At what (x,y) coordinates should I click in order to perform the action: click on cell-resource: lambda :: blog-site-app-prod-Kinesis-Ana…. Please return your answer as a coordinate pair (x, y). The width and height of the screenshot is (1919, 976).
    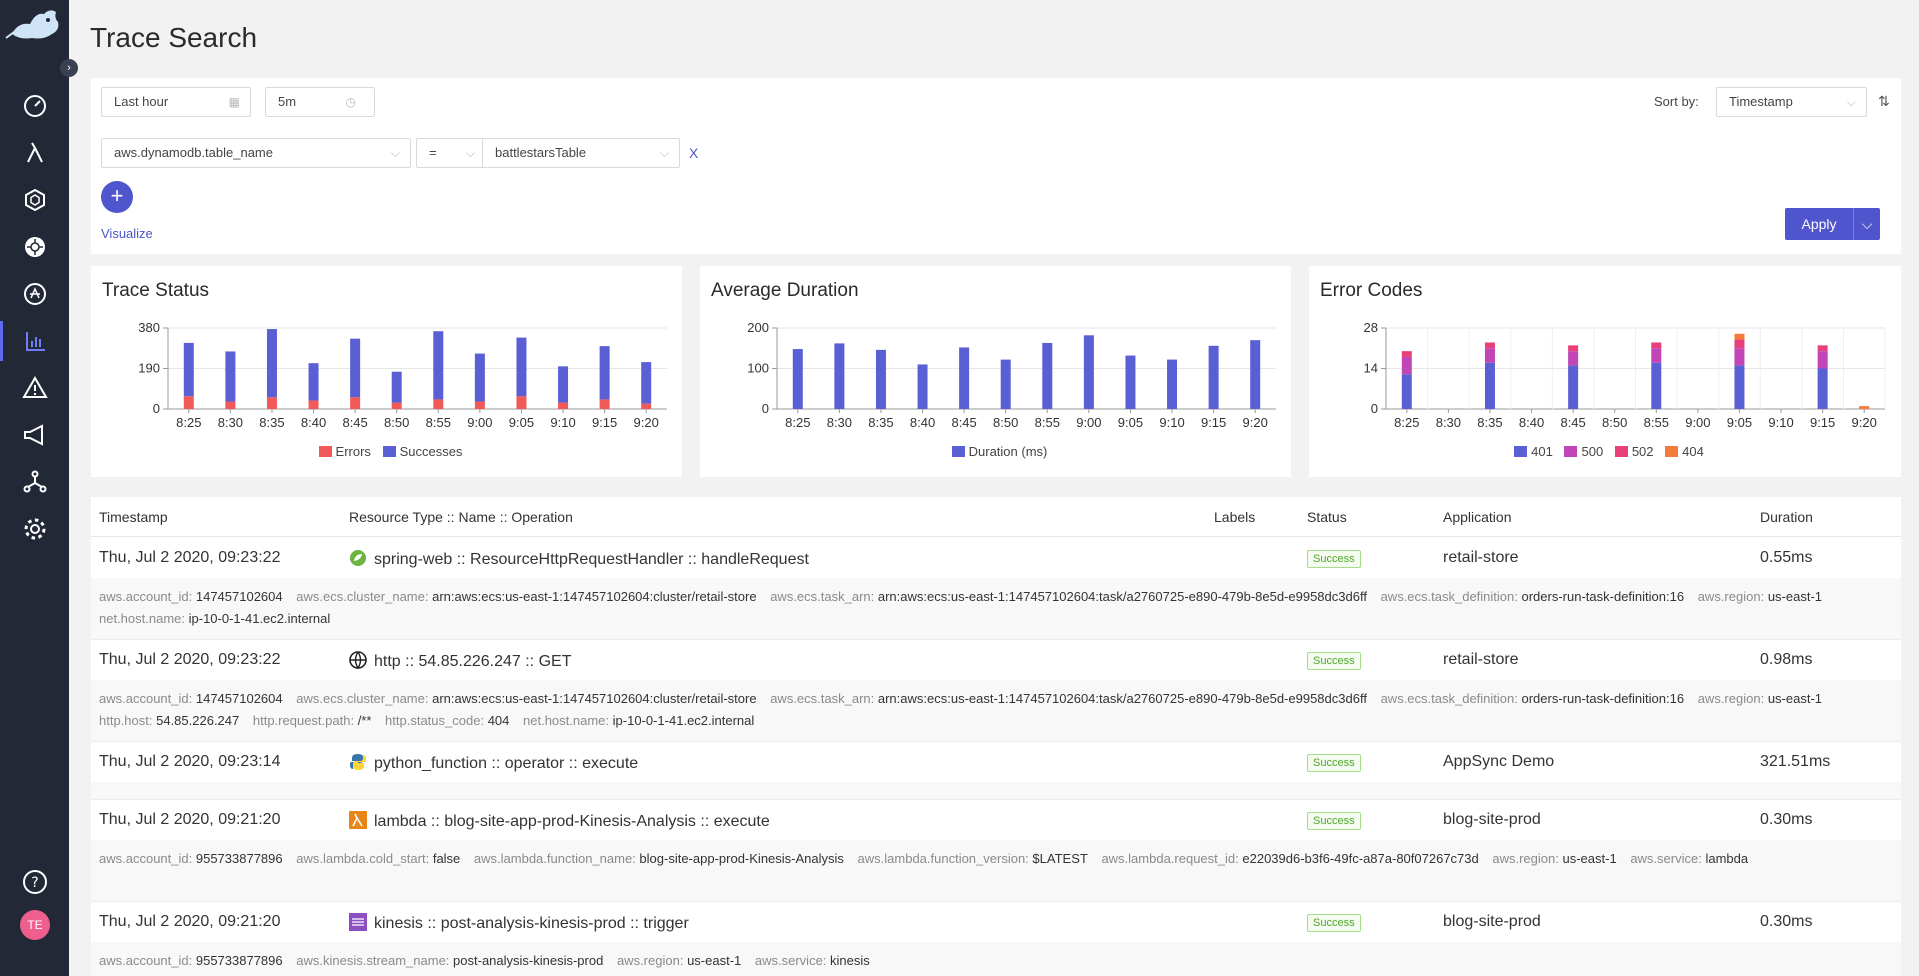
    Looking at the image, I should click on (559, 821).